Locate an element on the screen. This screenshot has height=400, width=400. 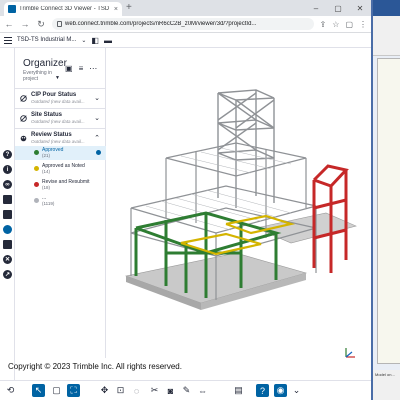
window-controls: – ▢ ✕ is located at coordinates (338, 8).